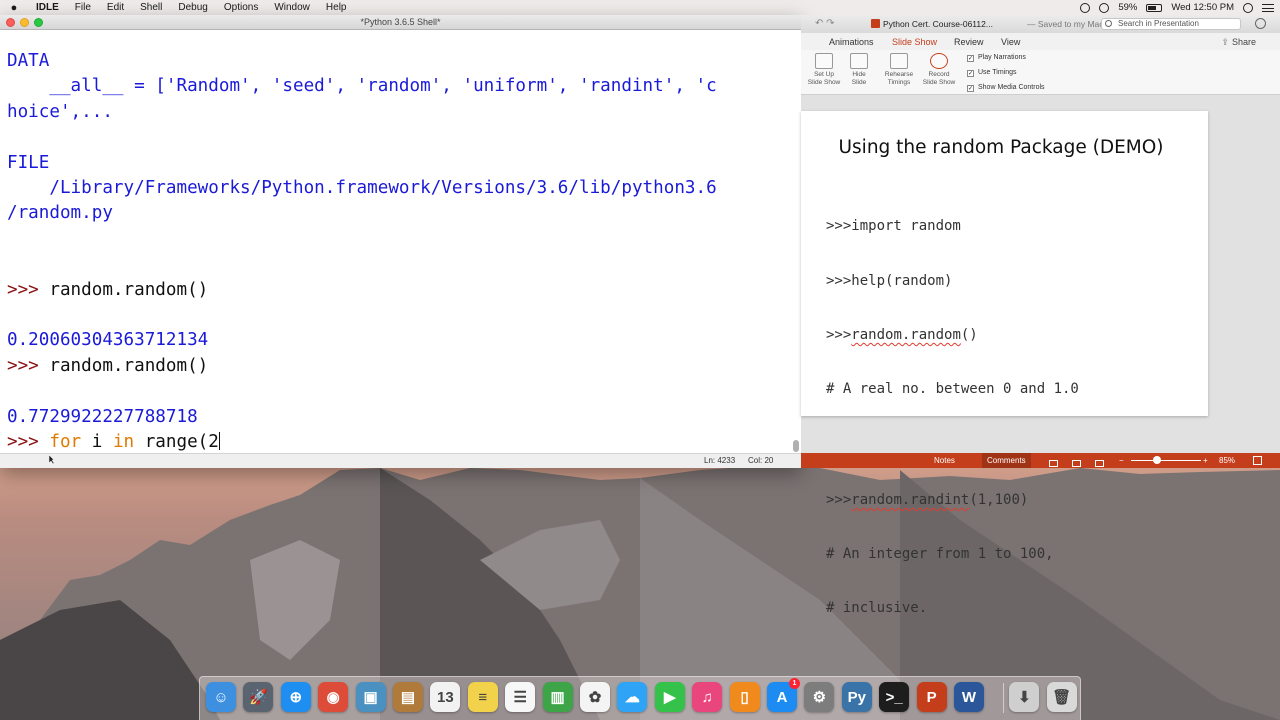  I want to click on wifi-icon, so click(1104, 7).